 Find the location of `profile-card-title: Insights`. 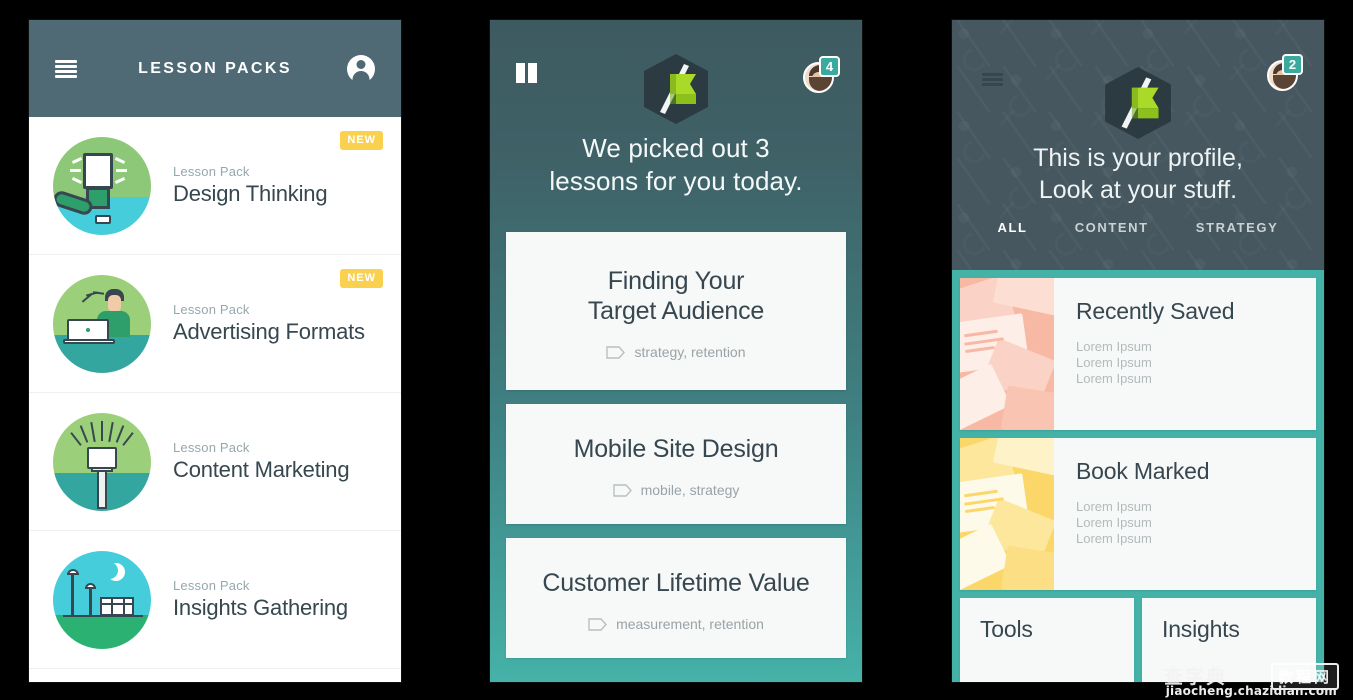

profile-card-title: Insights is located at coordinates (1201, 629).